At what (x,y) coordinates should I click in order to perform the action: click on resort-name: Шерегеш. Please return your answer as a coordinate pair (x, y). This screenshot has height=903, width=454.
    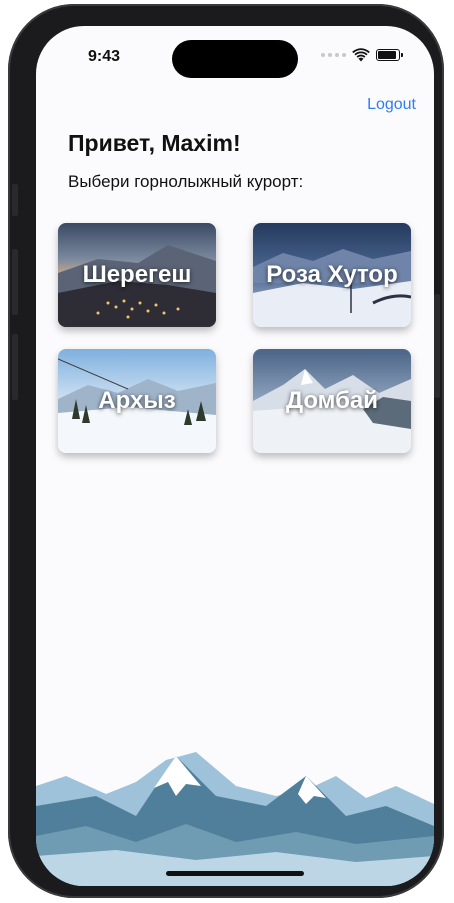
    Looking at the image, I should click on (137, 274).